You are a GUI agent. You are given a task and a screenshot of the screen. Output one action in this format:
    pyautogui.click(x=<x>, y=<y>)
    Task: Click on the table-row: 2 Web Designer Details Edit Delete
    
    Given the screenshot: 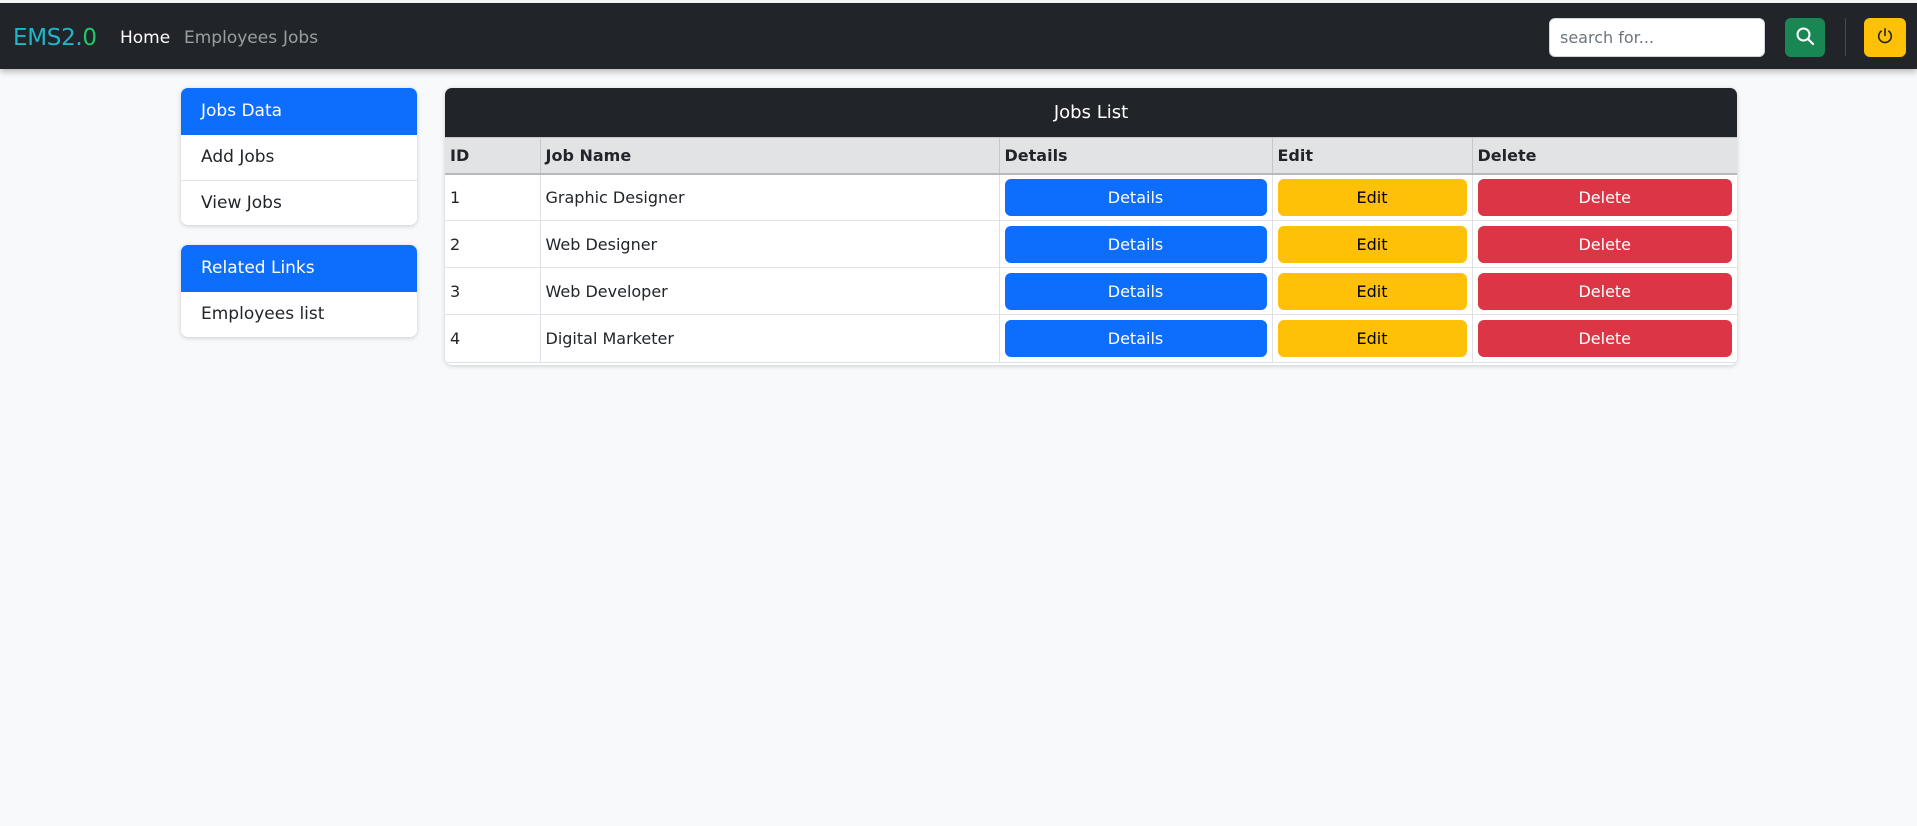 What is the action you would take?
    pyautogui.click(x=1091, y=244)
    